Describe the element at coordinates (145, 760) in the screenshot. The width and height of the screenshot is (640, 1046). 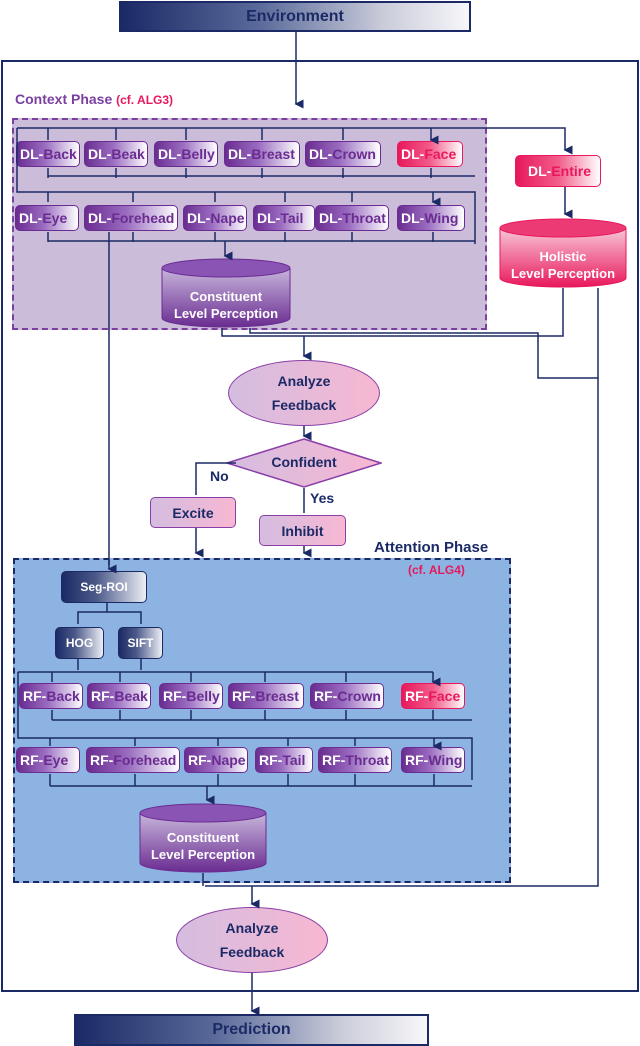
I see `rf-suffix: Forehead` at that location.